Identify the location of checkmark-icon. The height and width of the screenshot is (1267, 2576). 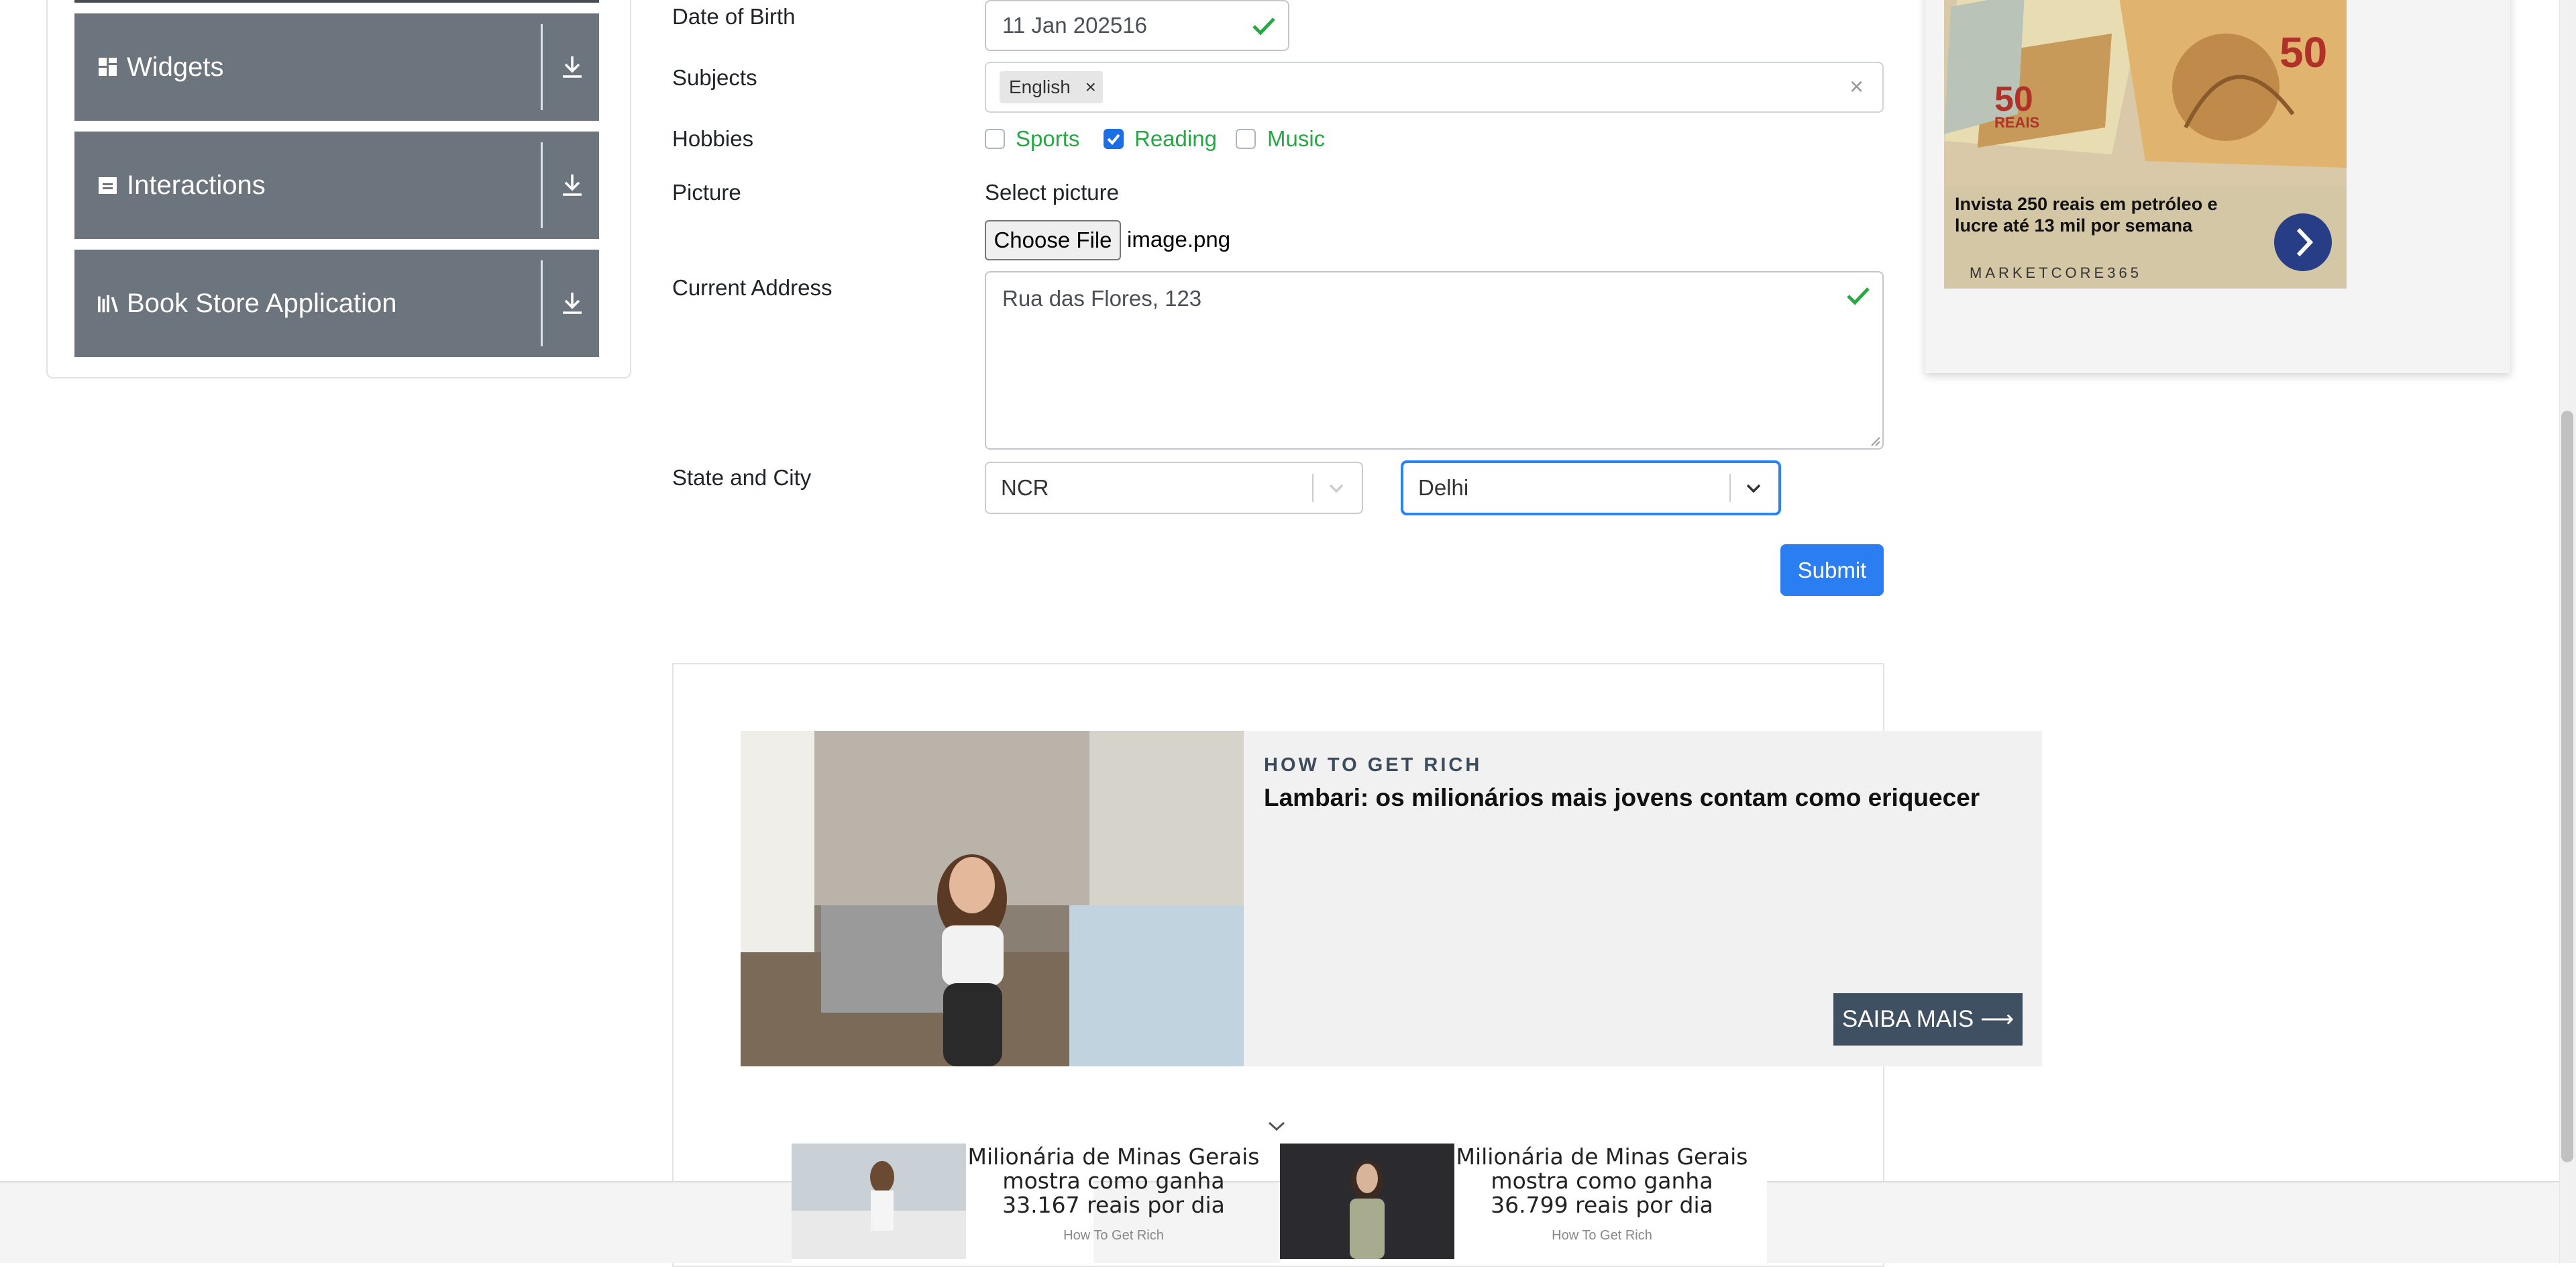
(1113, 139).